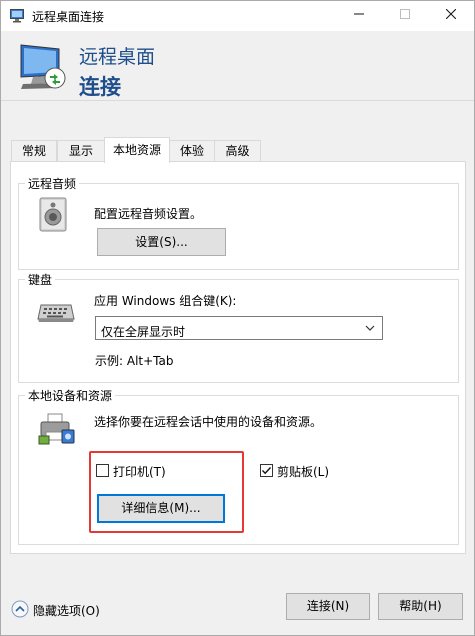 This screenshot has width=475, height=636. What do you see at coordinates (237, 16) in the screenshot?
I see `title-bar: 远程桌面连接` at bounding box center [237, 16].